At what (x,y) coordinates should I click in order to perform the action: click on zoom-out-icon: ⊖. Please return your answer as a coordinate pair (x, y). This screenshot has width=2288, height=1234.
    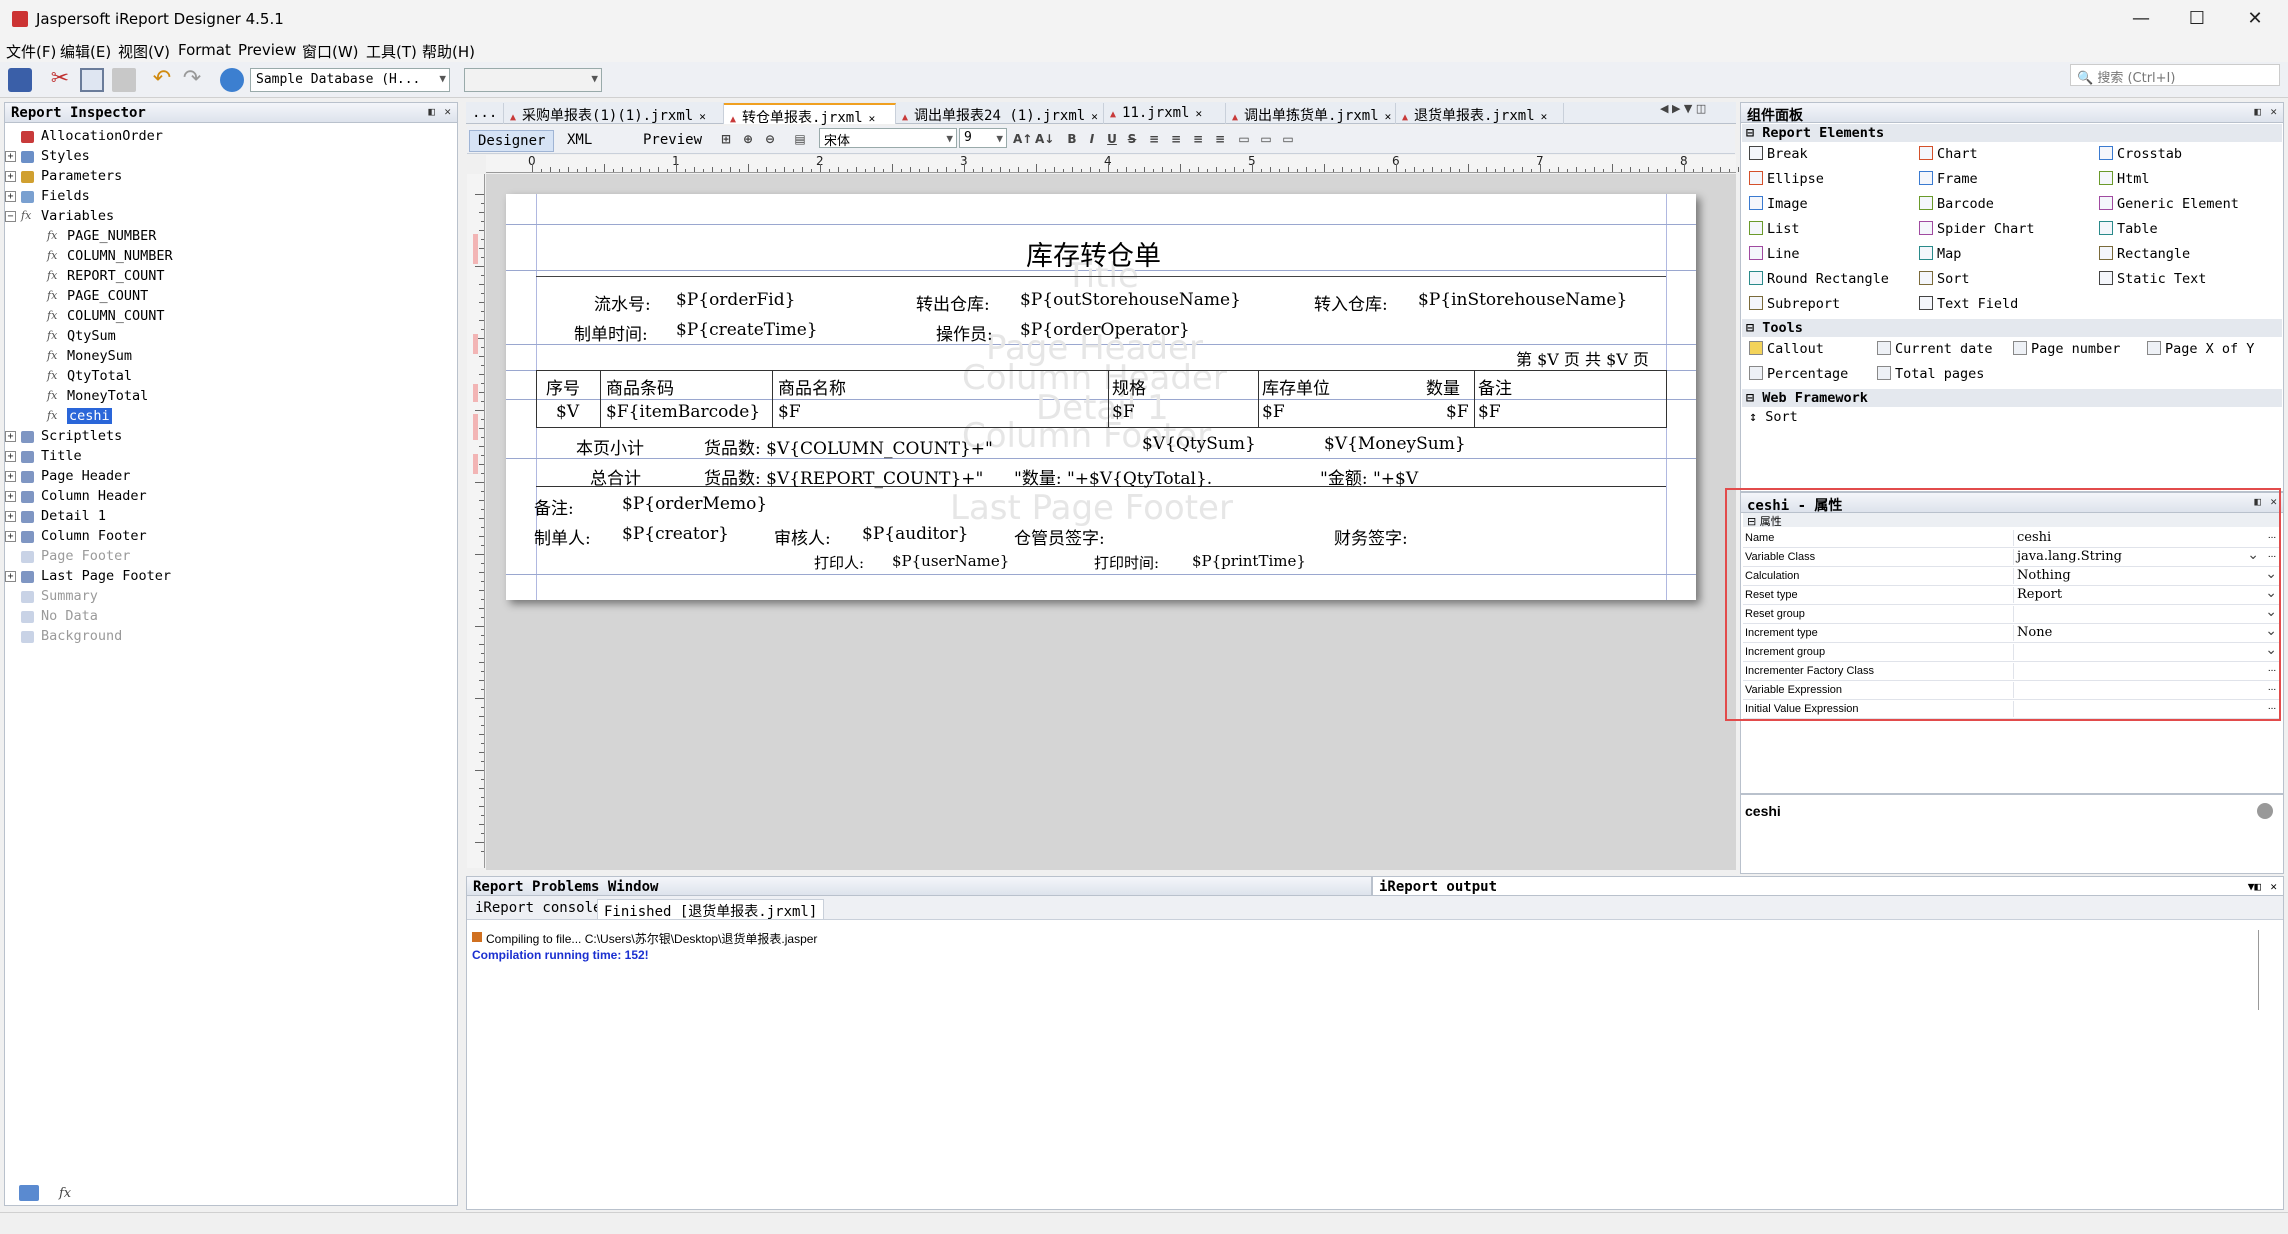
    Looking at the image, I should click on (770, 140).